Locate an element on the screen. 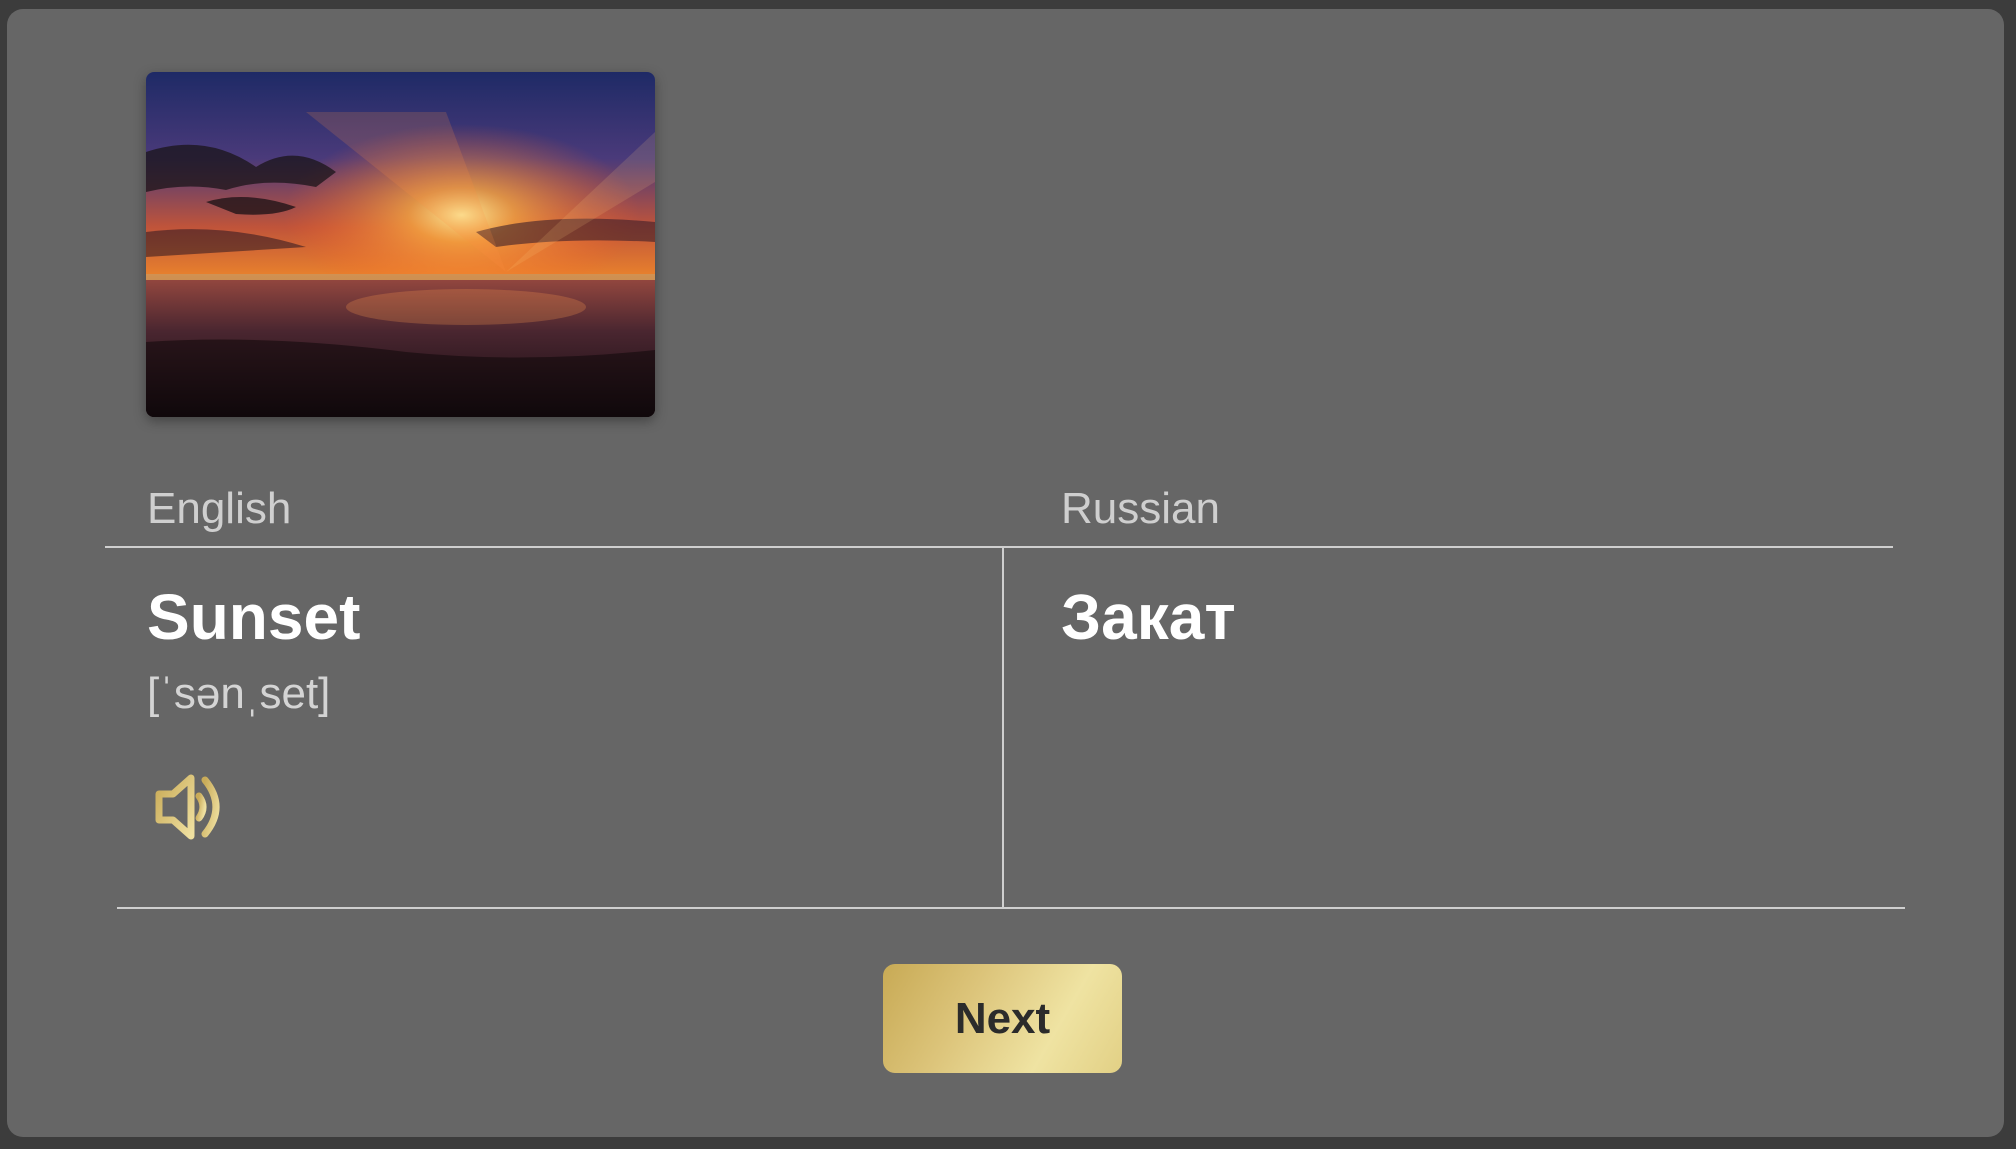 This screenshot has height=1149, width=2016. target-language-label: Russian is located at coordinates (1140, 508).